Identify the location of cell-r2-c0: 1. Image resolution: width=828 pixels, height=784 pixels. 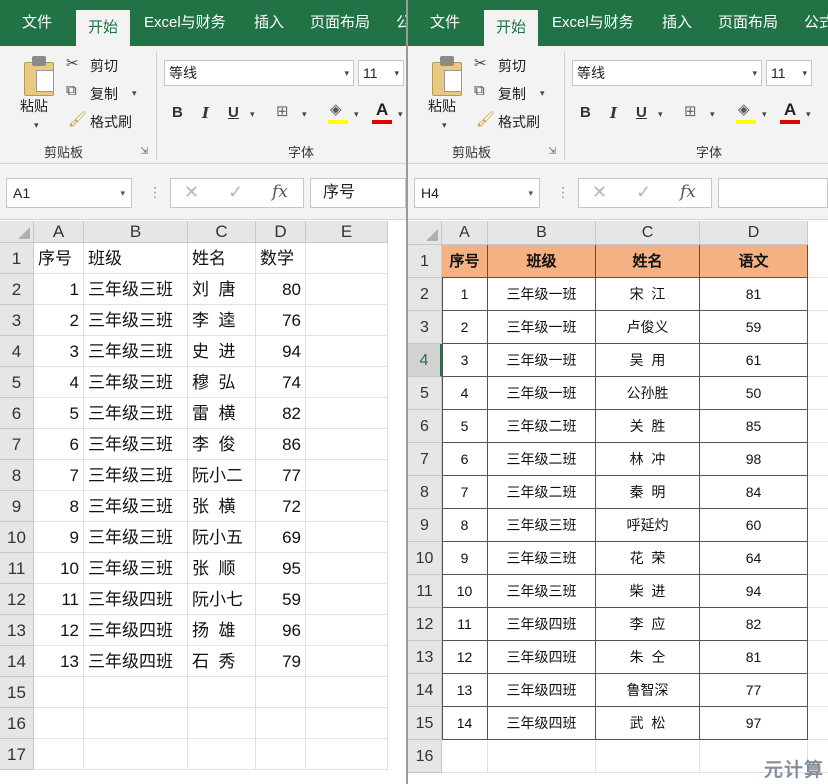
(59, 289).